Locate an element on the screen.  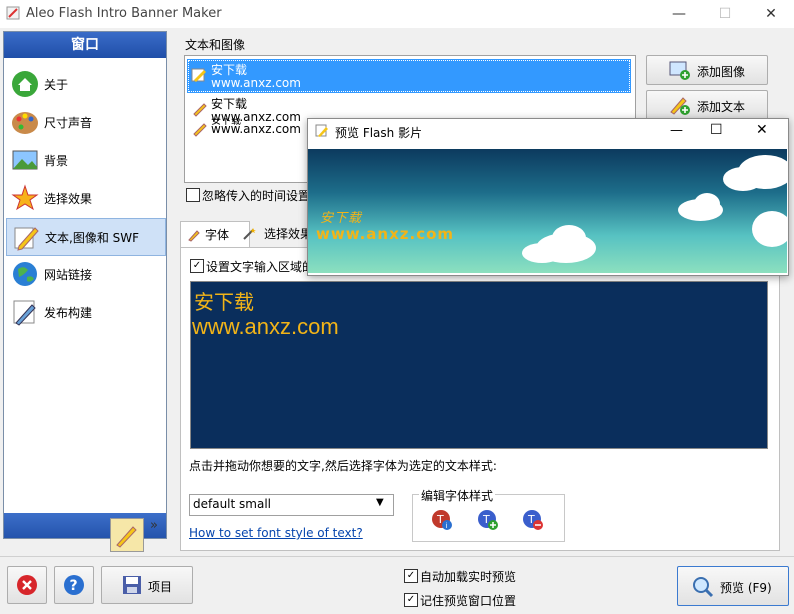
sidebar-item-publish: 发布构建 is located at coordinates (85, 312).